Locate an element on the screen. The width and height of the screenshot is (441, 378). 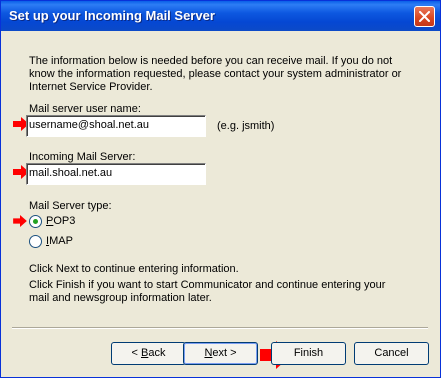
finish-button: Finish is located at coordinates (308, 353).